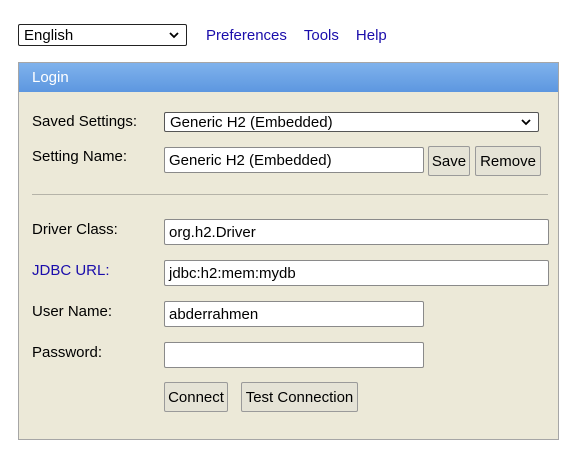 Image resolution: width=579 pixels, height=464 pixels. What do you see at coordinates (288, 35) in the screenshot?
I see `top-links: Preferences Tools Help` at bounding box center [288, 35].